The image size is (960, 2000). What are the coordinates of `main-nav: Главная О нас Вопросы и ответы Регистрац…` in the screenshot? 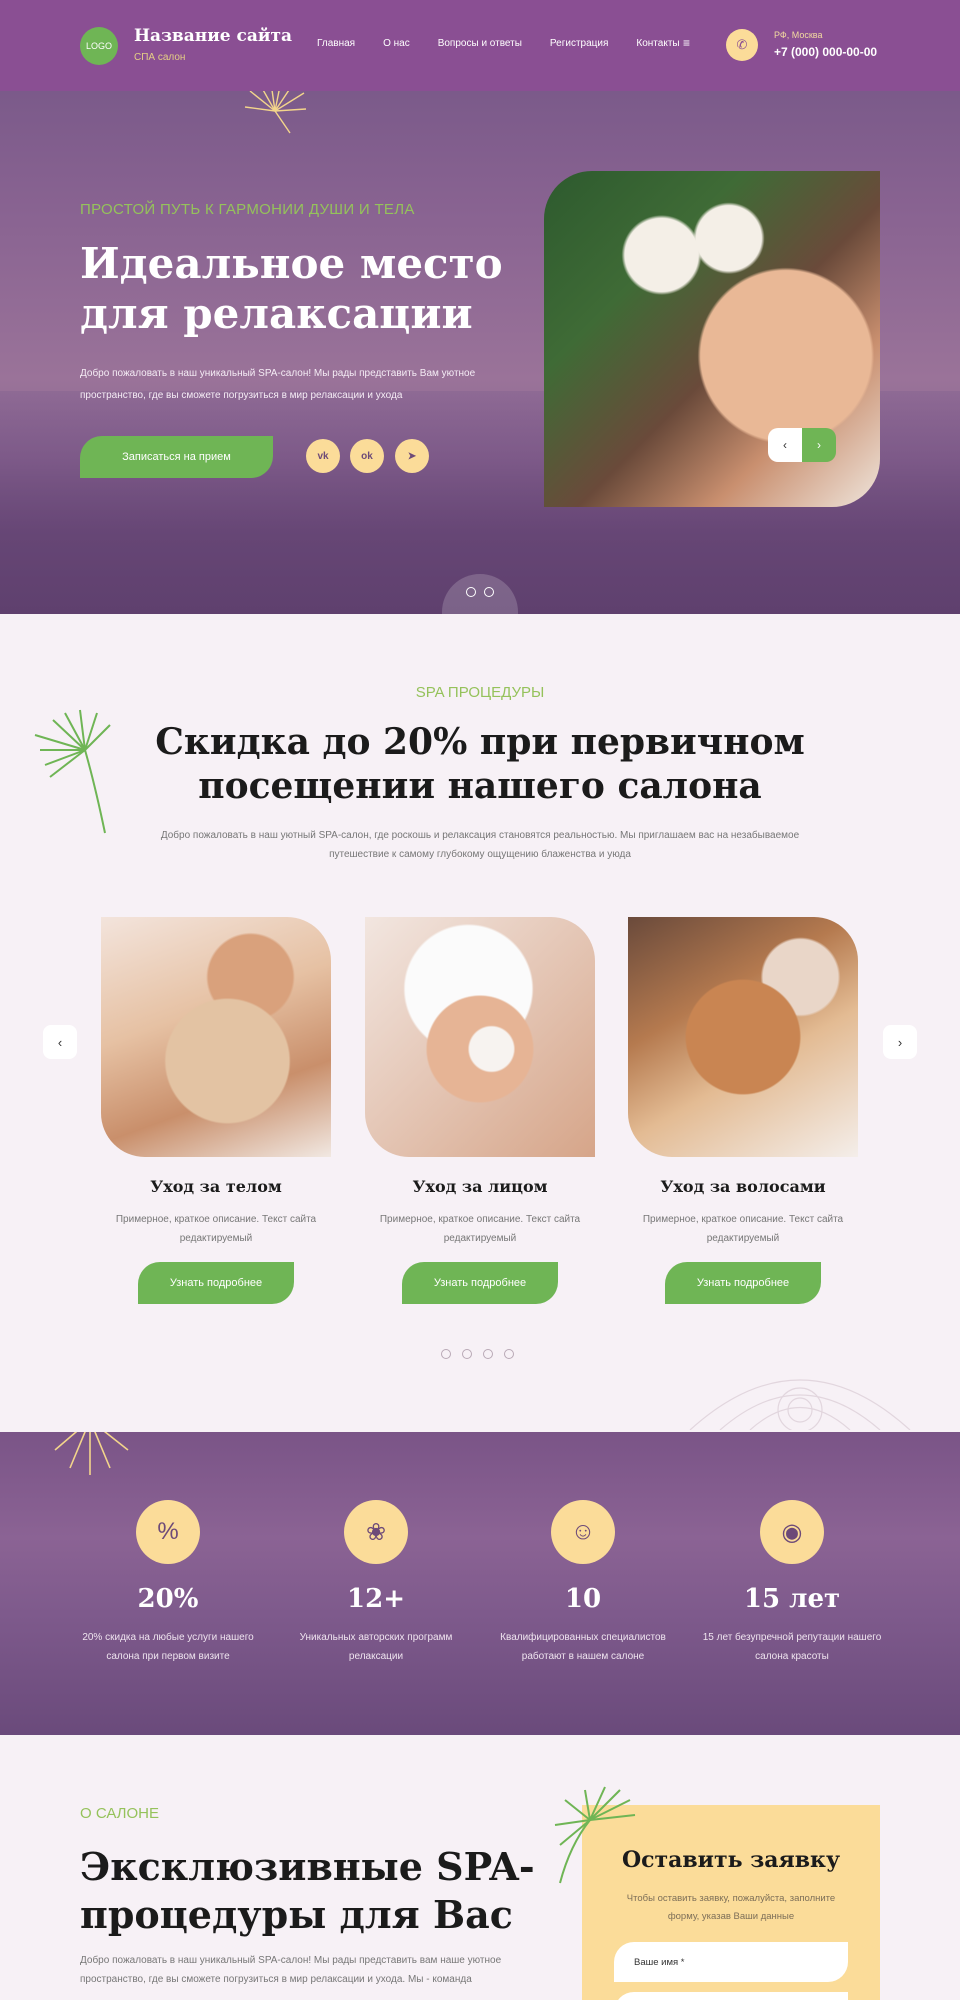 It's located at (498, 43).